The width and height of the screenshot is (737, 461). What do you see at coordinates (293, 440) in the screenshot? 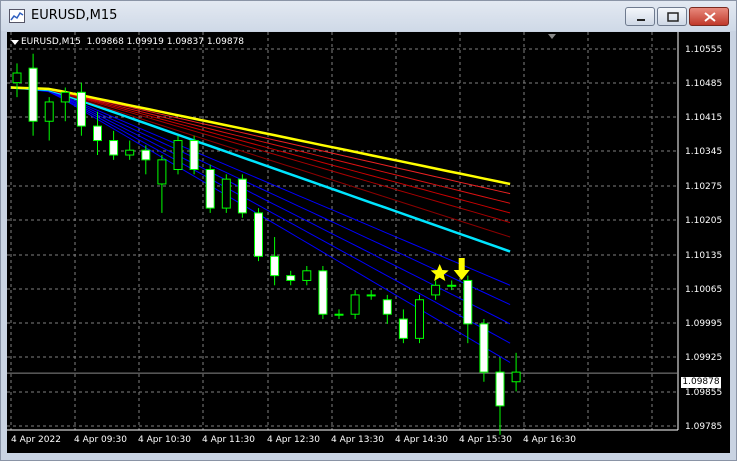
I see `time-label: 4 Apr 12:30` at bounding box center [293, 440].